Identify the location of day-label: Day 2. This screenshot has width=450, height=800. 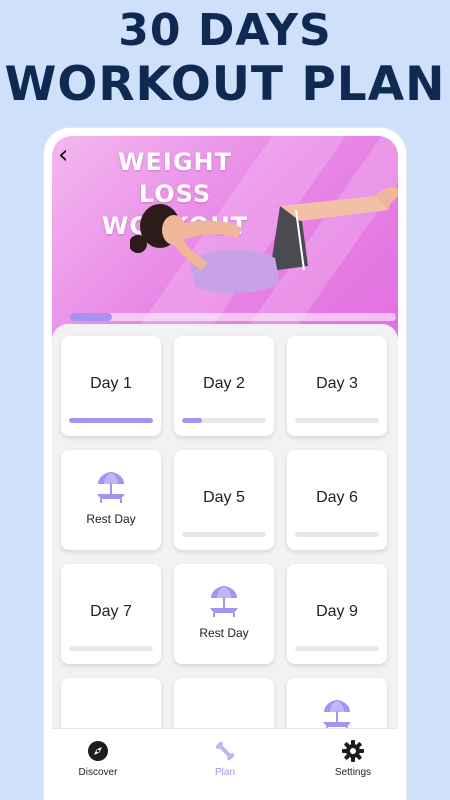
(224, 383).